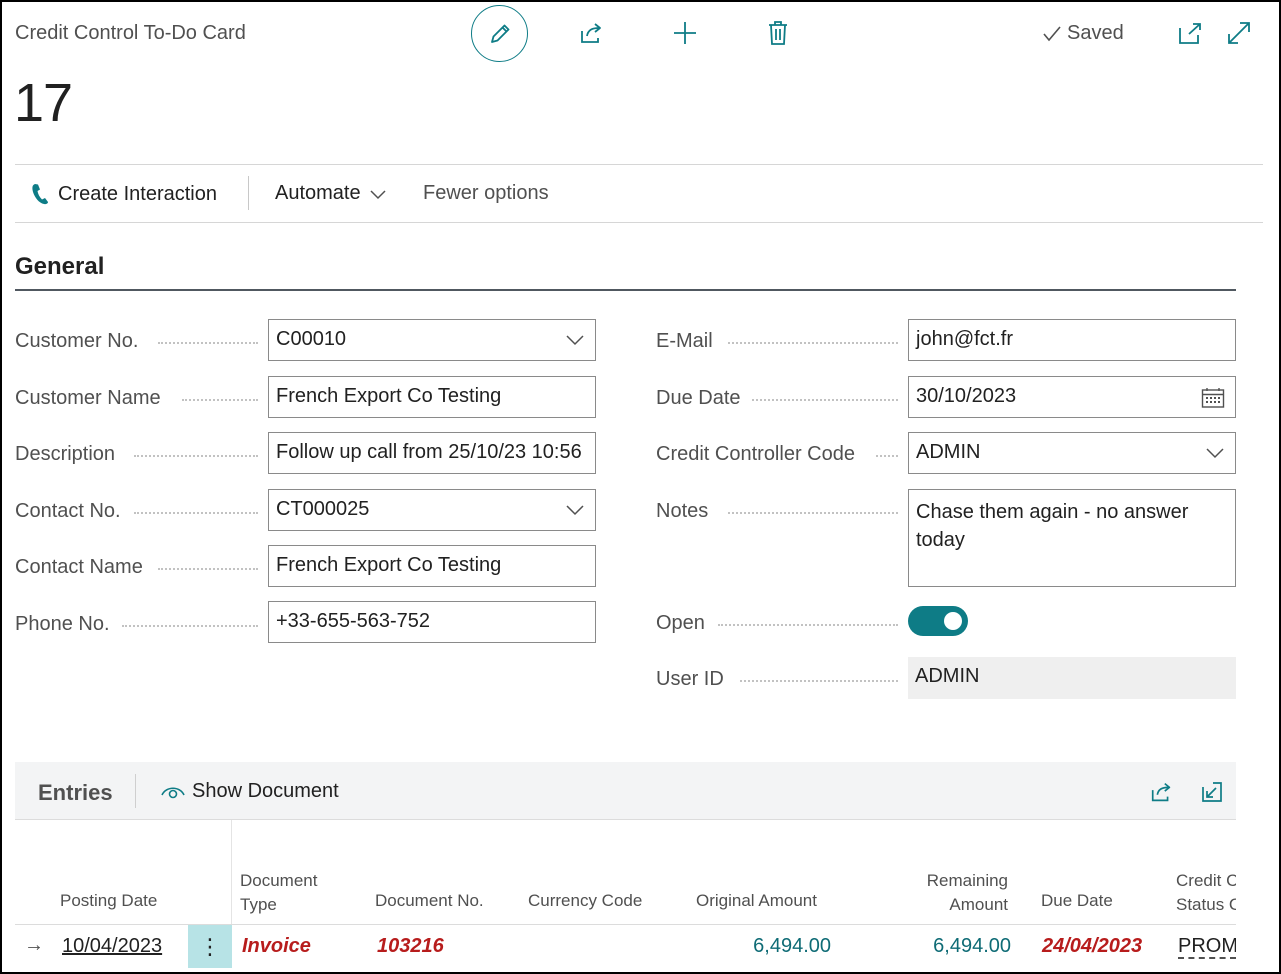  Describe the element at coordinates (755, 454) in the screenshot. I see `credit-controller-code-label: Credit Controller Code` at that location.